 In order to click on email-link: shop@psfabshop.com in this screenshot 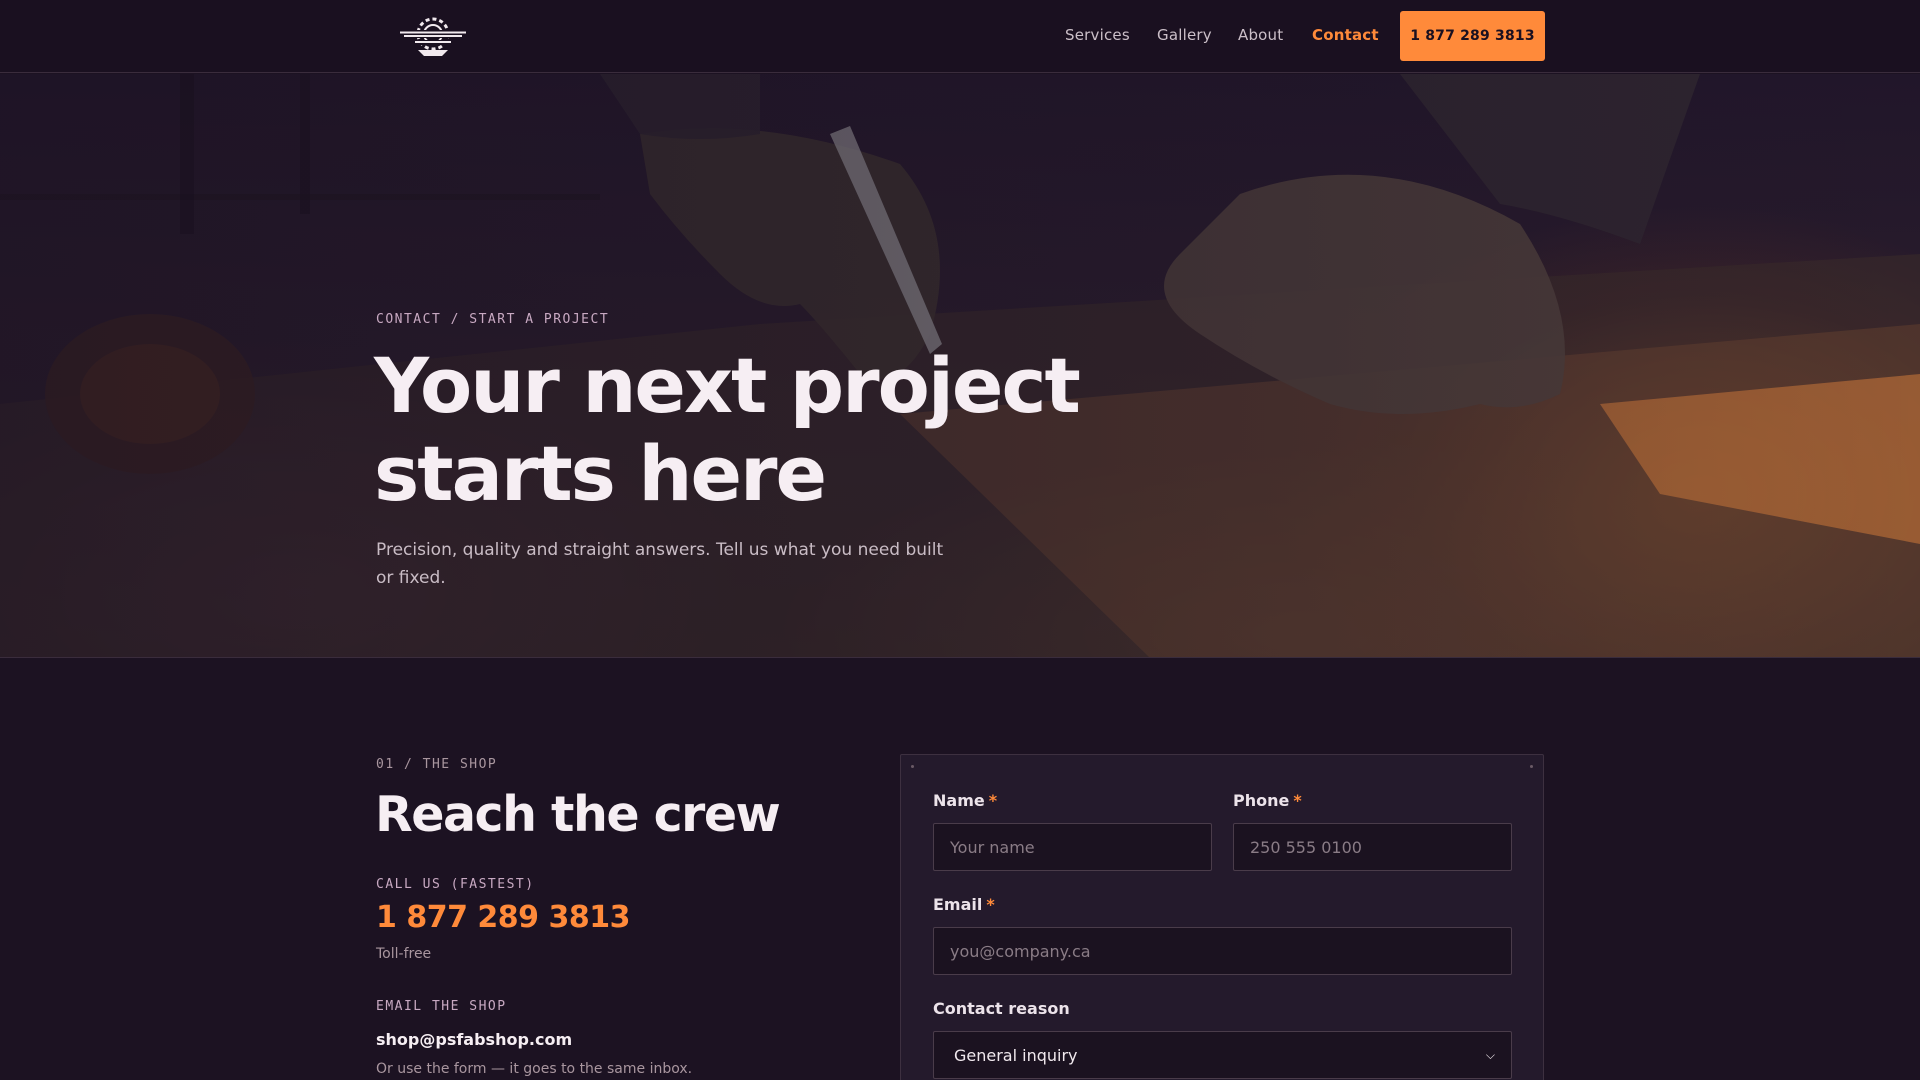, I will do `click(474, 1039)`.